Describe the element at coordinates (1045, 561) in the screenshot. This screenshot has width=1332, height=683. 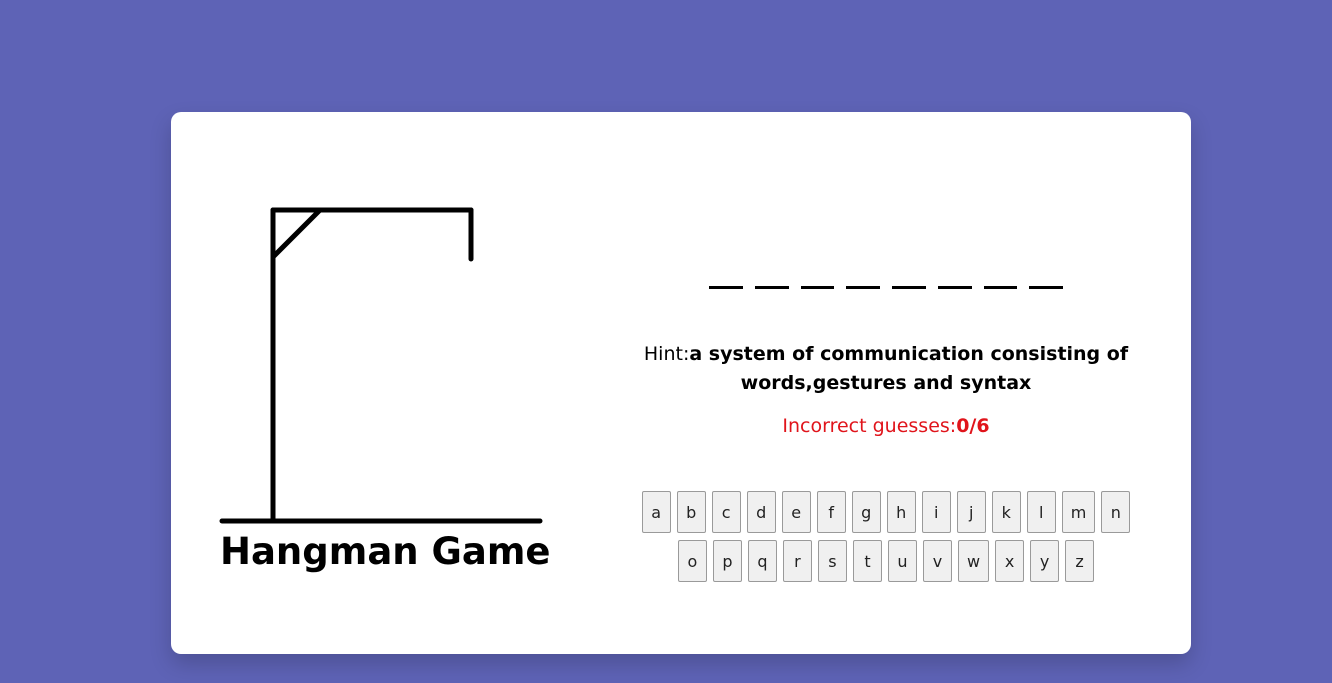
I see `key-y: y` at that location.